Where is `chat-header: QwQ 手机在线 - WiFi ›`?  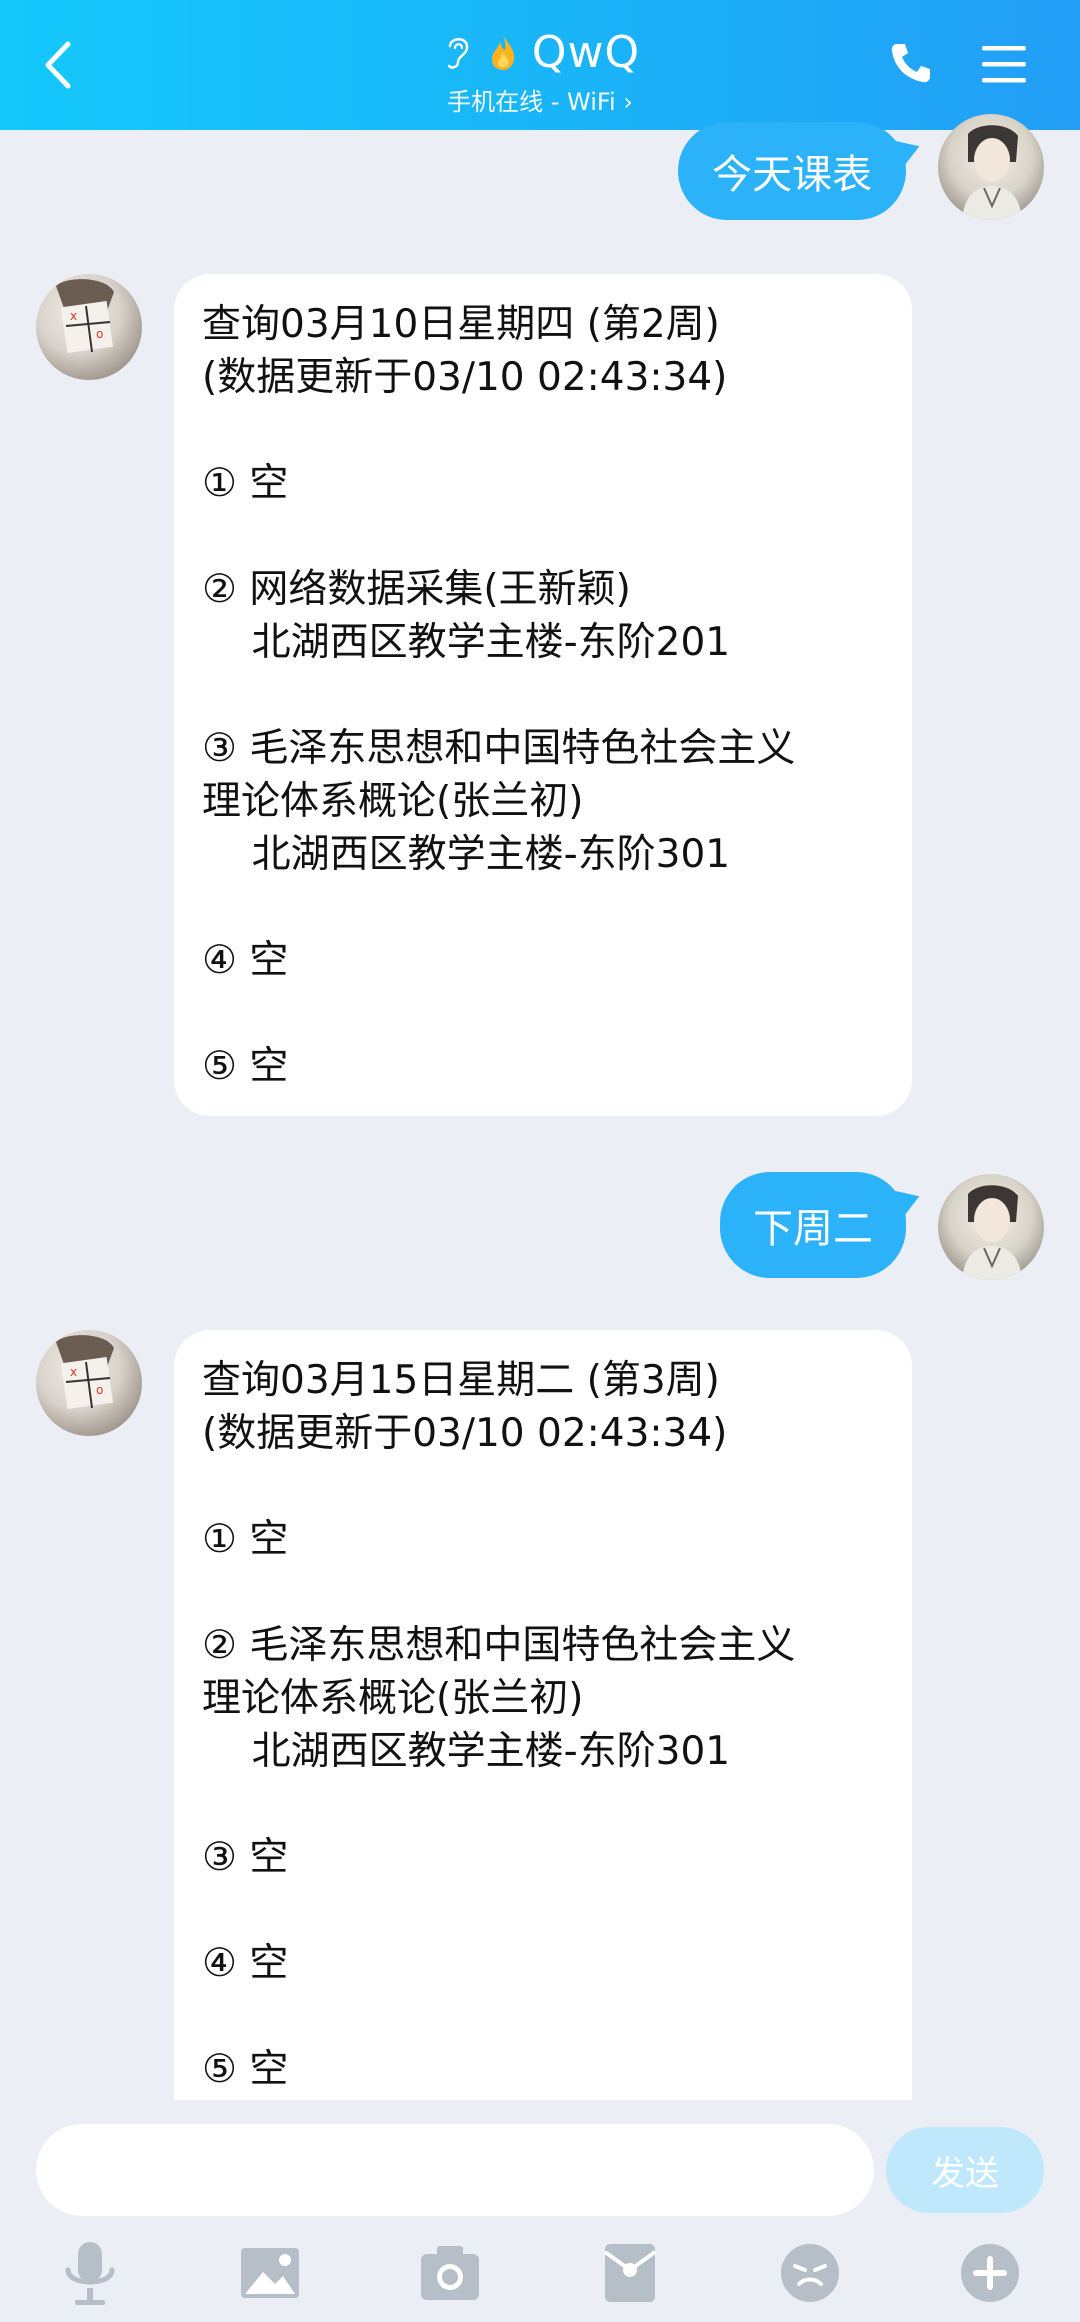
chat-header: QwQ 手机在线 - WiFi › is located at coordinates (540, 65).